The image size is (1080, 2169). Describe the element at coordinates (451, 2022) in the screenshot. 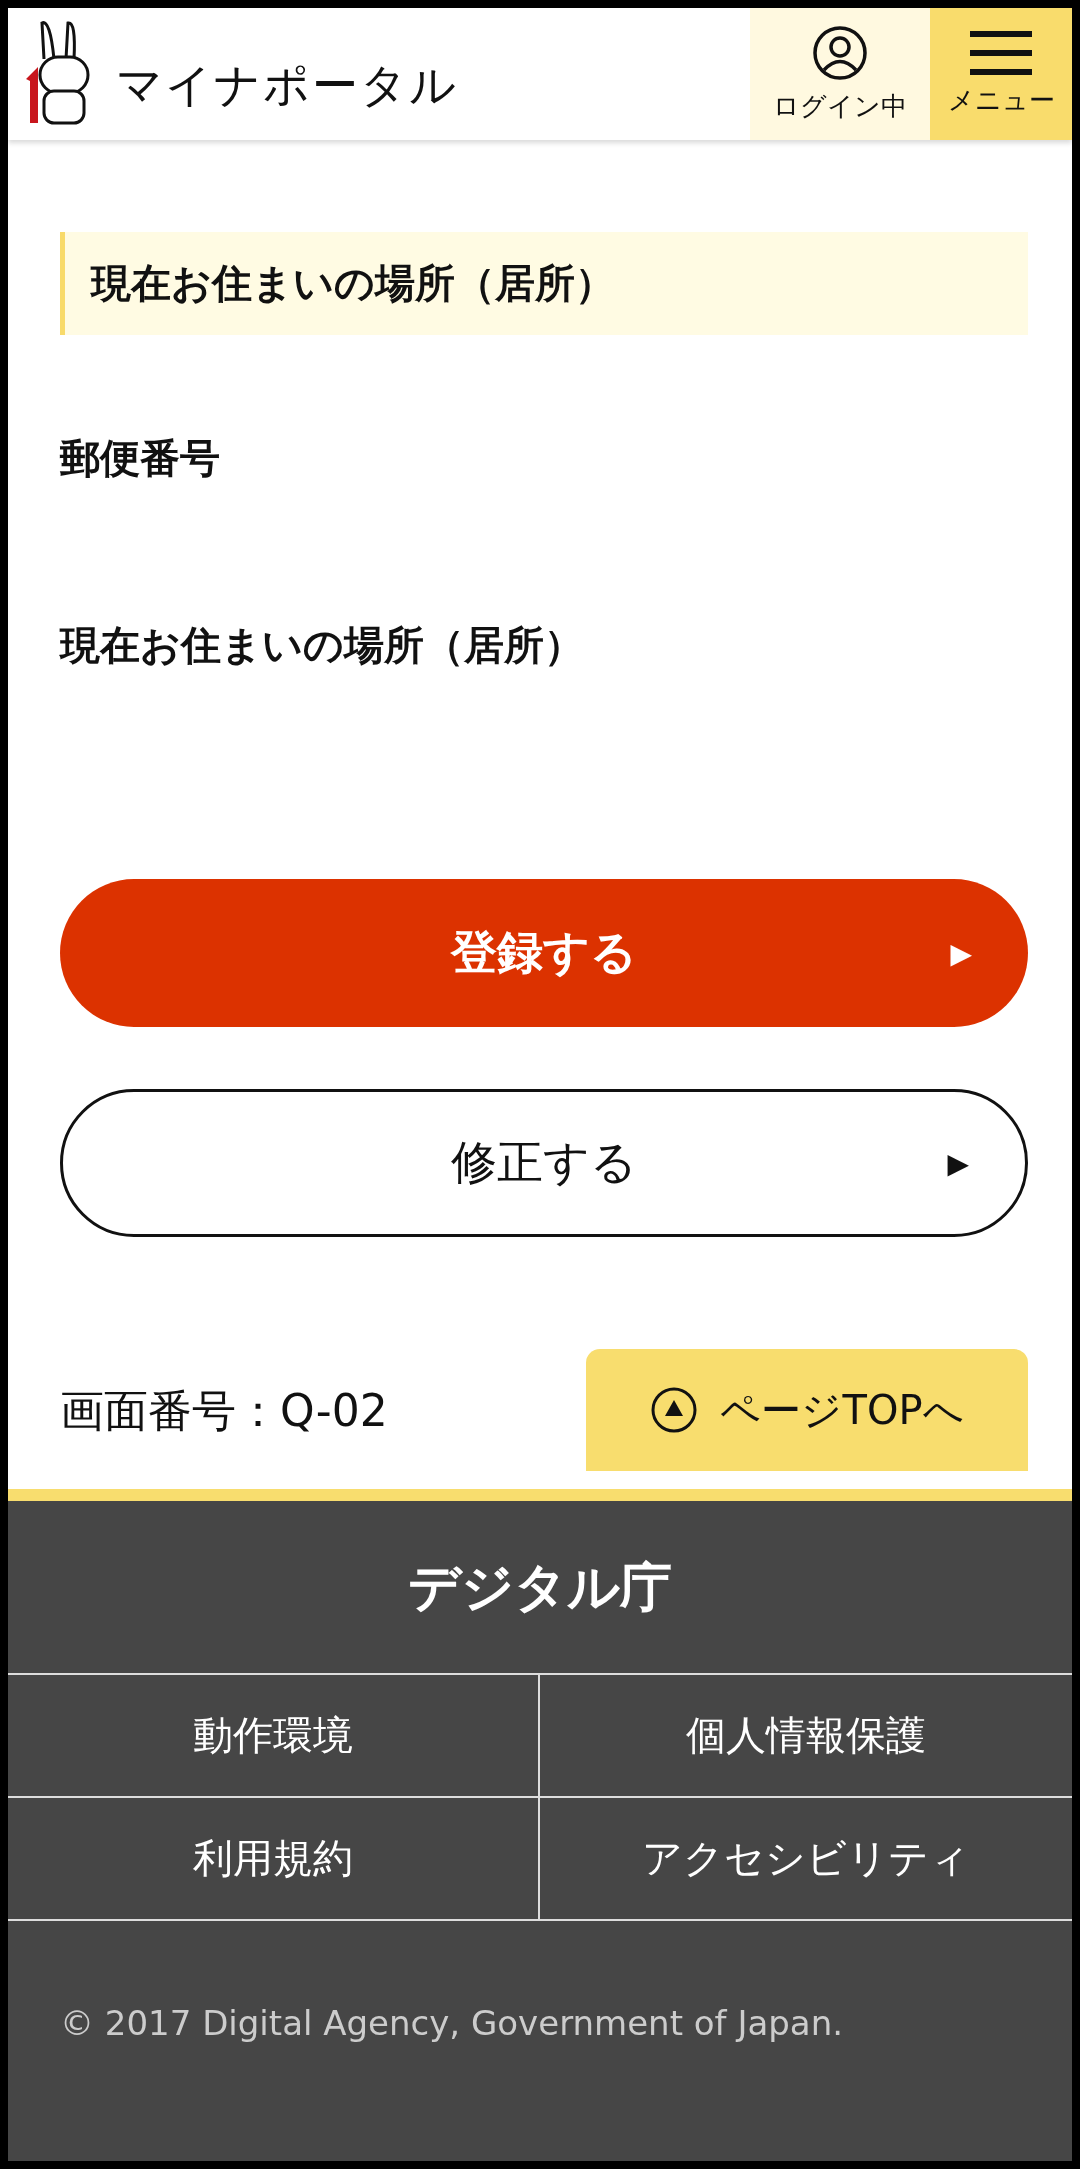

I see `copyright: © 2017 Digital Agency, Government of Japan.` at that location.